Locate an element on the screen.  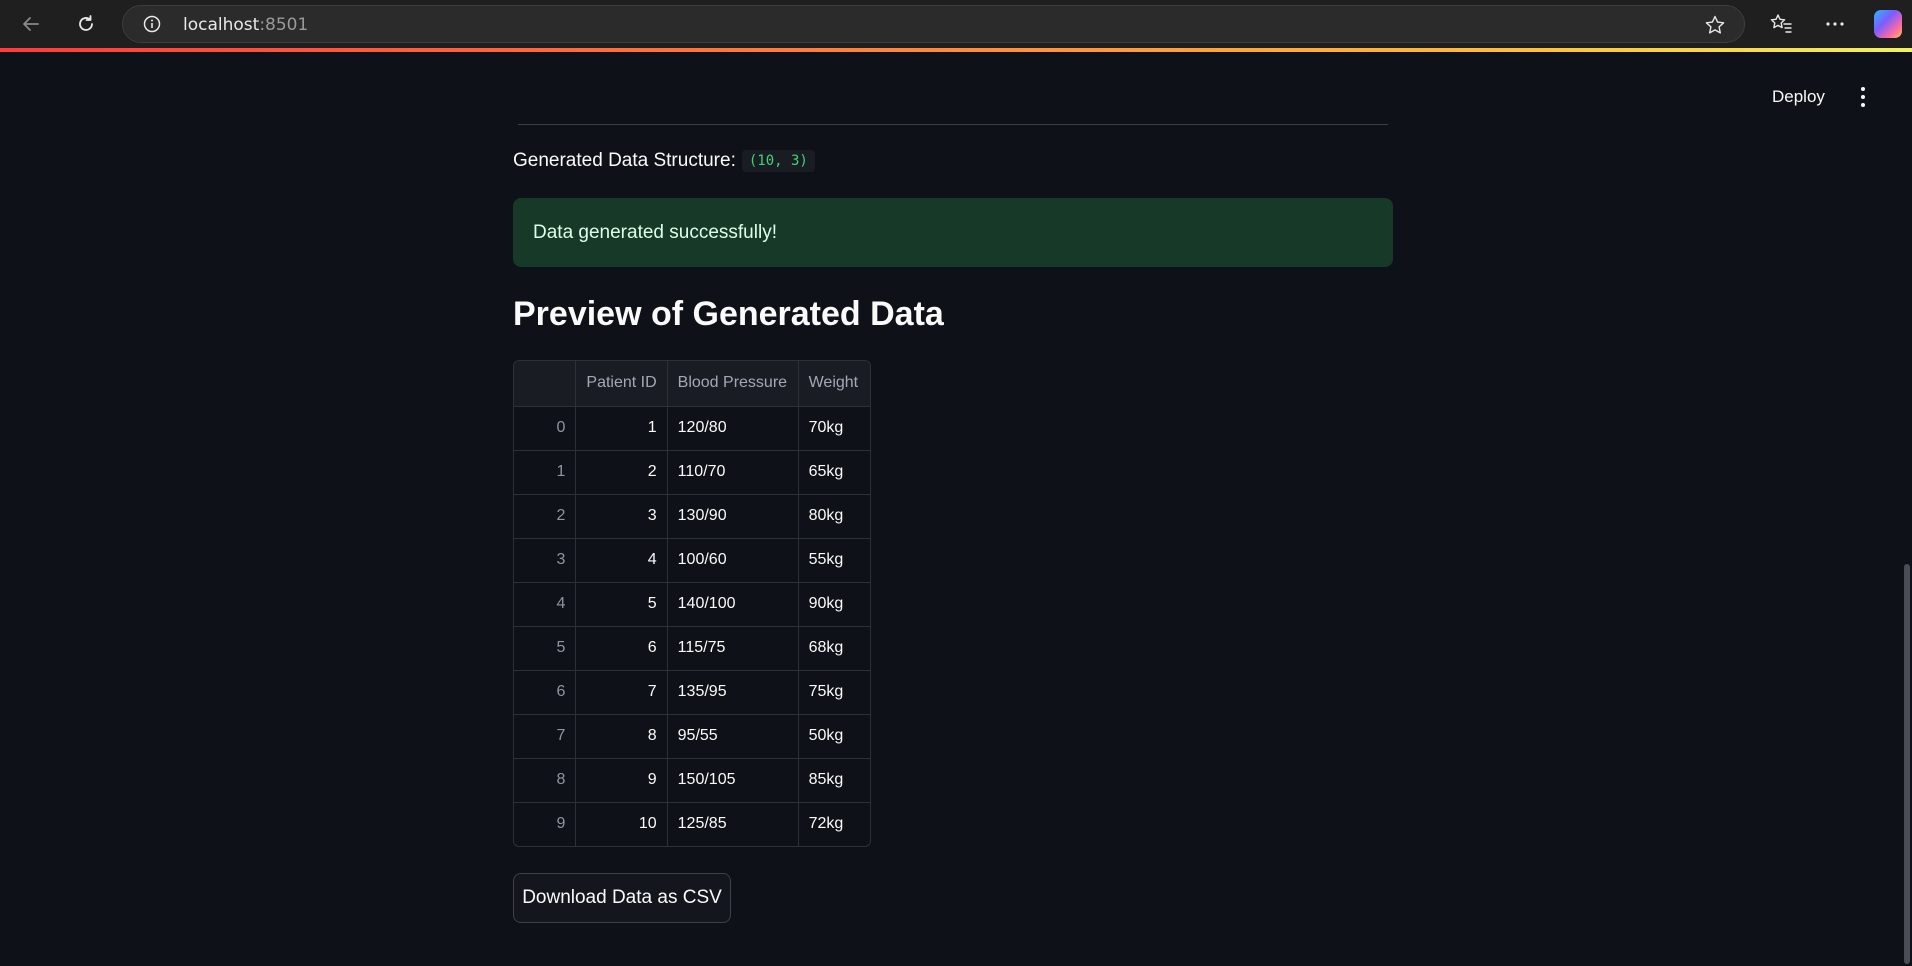
cell-blood-pressure: 115/75 is located at coordinates (733, 648).